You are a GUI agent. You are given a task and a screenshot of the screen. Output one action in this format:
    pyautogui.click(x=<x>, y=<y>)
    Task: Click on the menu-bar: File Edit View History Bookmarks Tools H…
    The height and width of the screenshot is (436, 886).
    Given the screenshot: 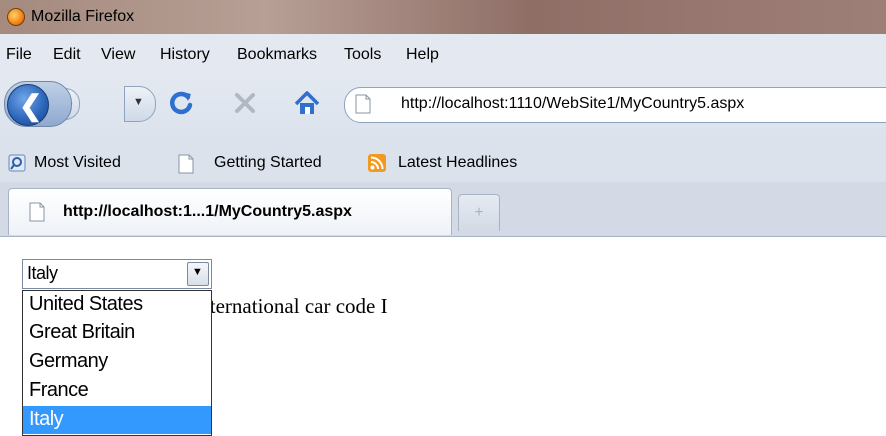 What is the action you would take?
    pyautogui.click(x=443, y=54)
    